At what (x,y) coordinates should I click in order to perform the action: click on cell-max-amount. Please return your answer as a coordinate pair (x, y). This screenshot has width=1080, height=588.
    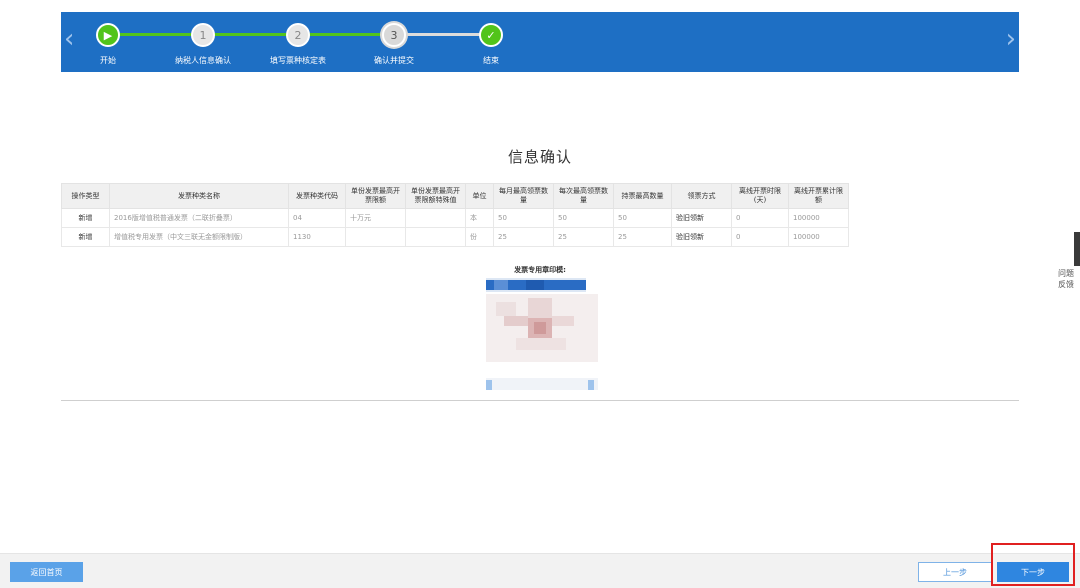
    Looking at the image, I should click on (375, 237).